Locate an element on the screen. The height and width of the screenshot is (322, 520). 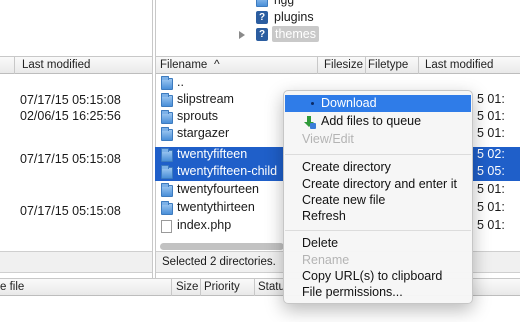
column-filetype: Filetype is located at coordinates (388, 65).